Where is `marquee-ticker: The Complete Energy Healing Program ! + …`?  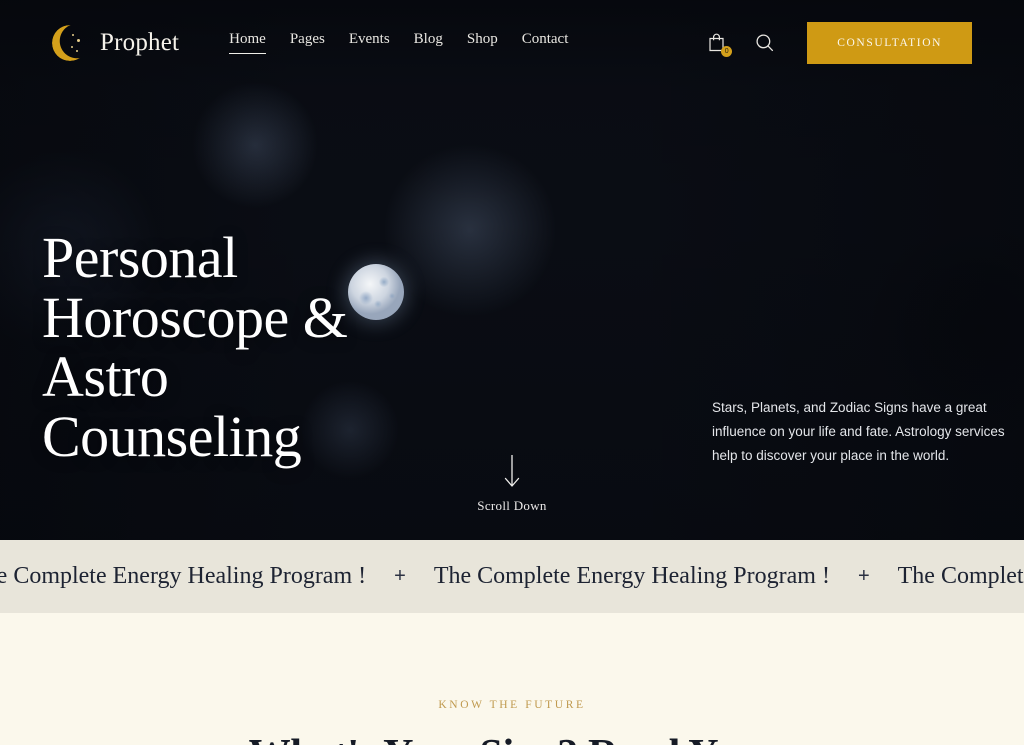 marquee-ticker: The Complete Energy Healing Program ! + … is located at coordinates (512, 576).